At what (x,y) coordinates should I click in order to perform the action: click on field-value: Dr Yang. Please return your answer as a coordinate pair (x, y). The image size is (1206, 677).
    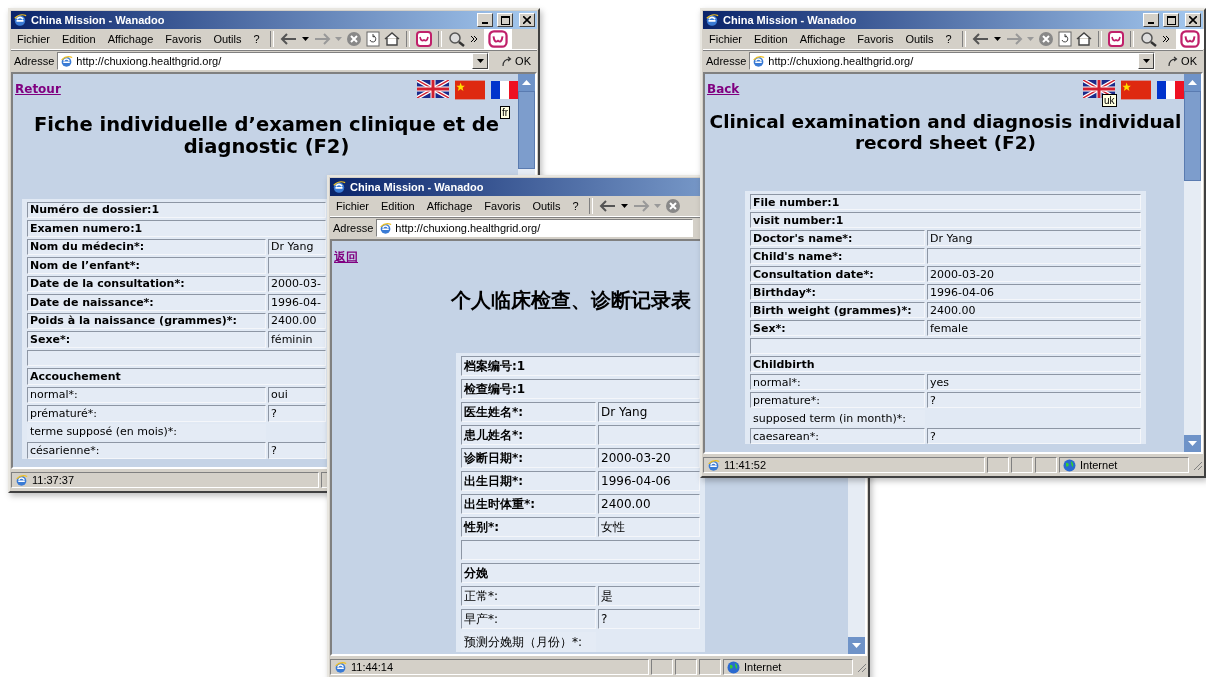
    Looking at the image, I should click on (297, 247).